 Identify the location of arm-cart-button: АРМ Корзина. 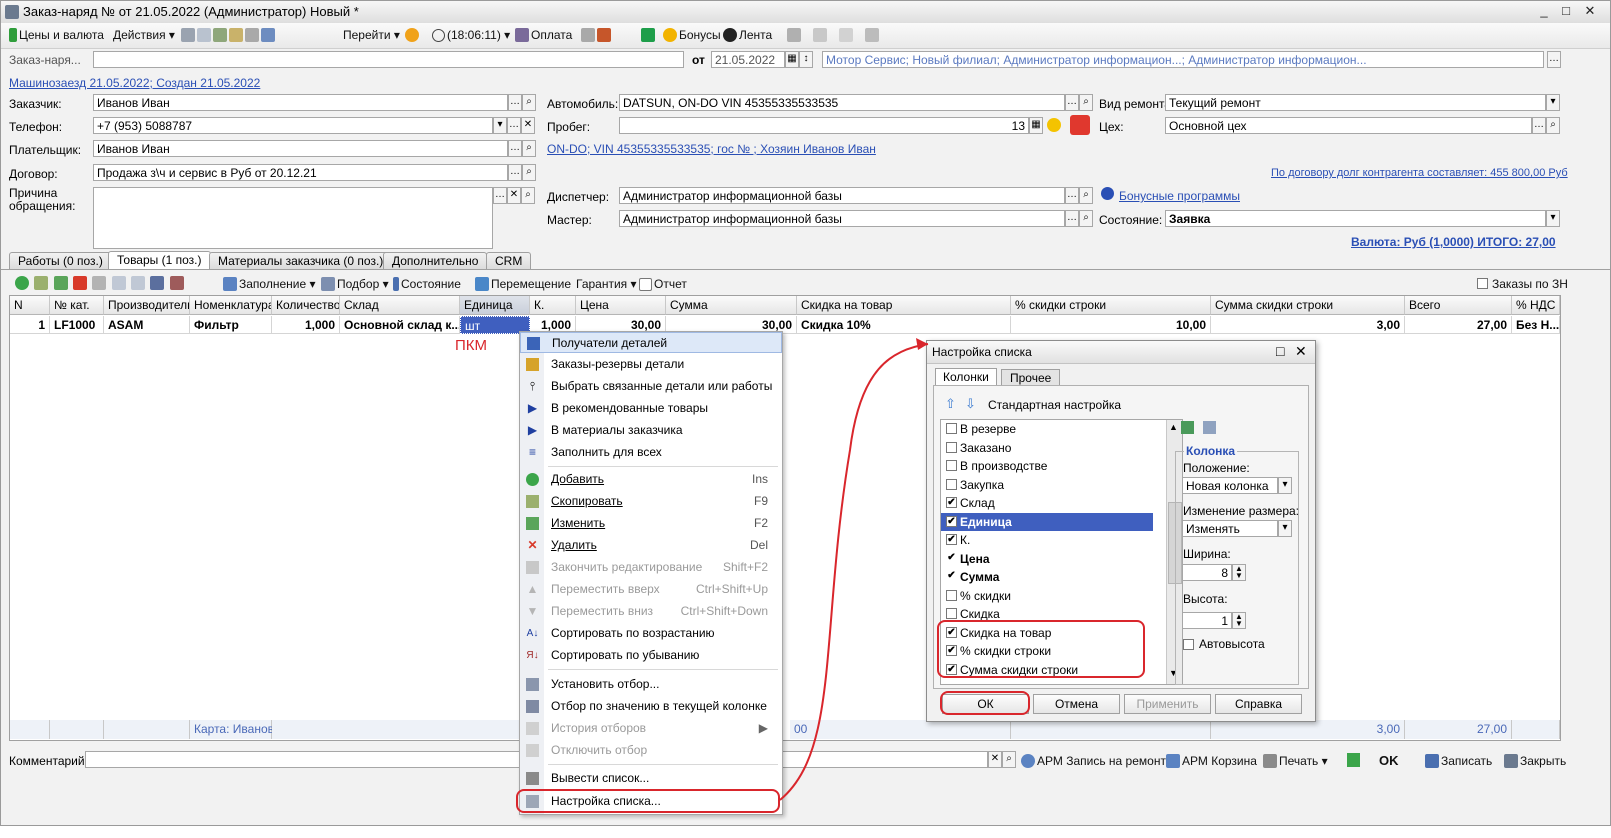
(1211, 761).